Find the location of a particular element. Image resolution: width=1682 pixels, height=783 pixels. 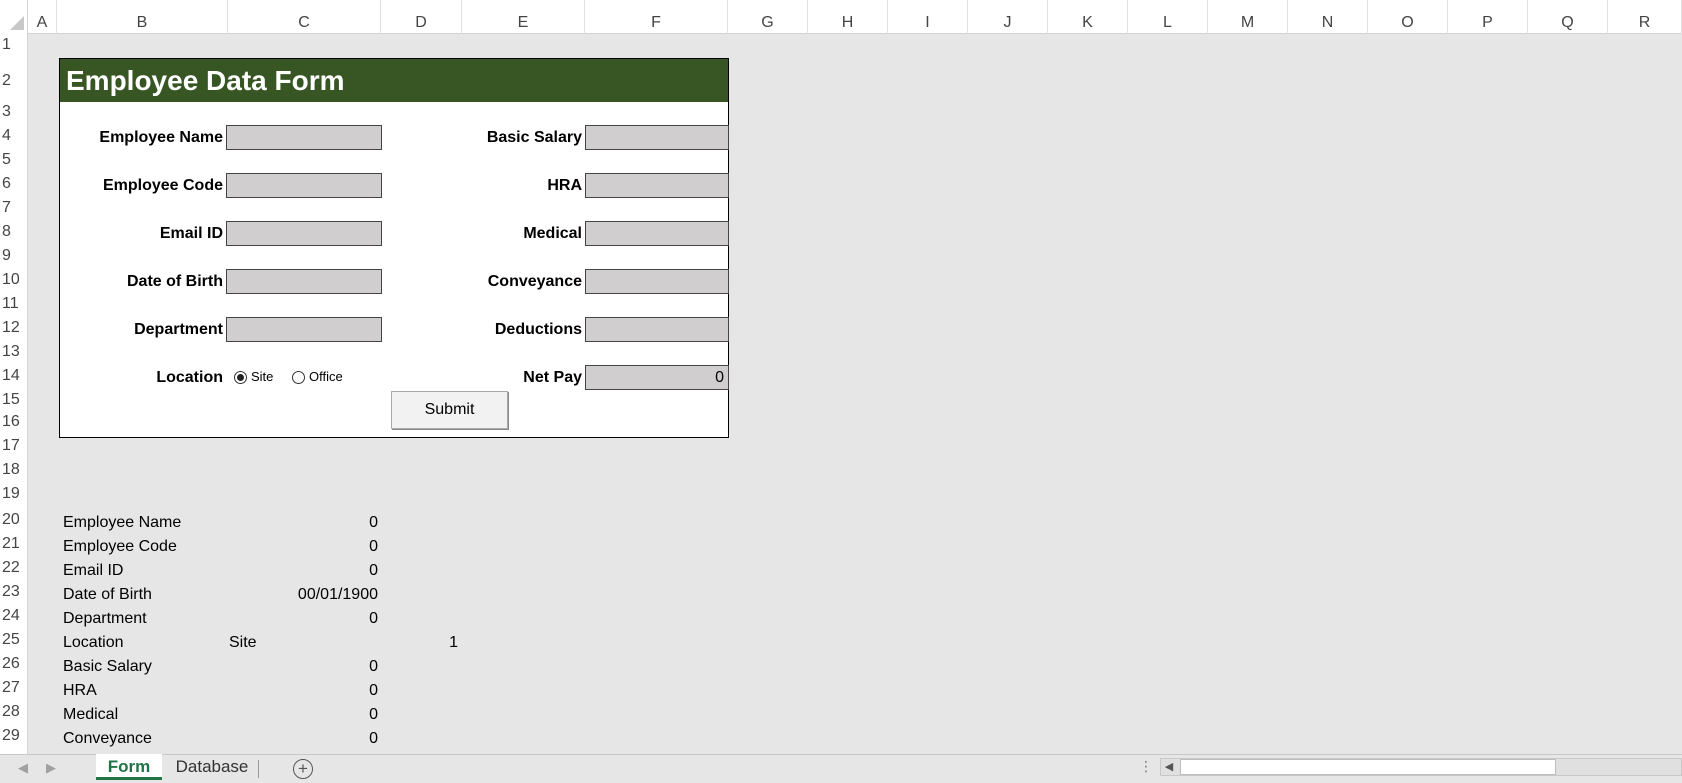

field-label: Employee Name is located at coordinates (161, 137).